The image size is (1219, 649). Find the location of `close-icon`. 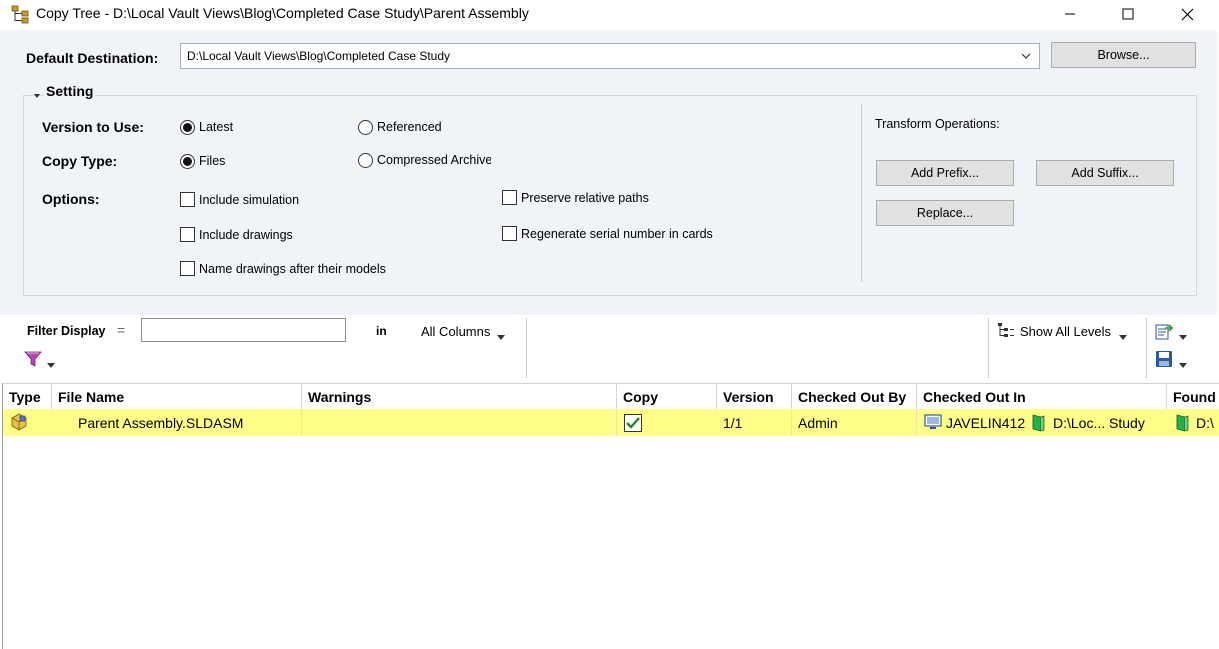

close-icon is located at coordinates (1187, 14).